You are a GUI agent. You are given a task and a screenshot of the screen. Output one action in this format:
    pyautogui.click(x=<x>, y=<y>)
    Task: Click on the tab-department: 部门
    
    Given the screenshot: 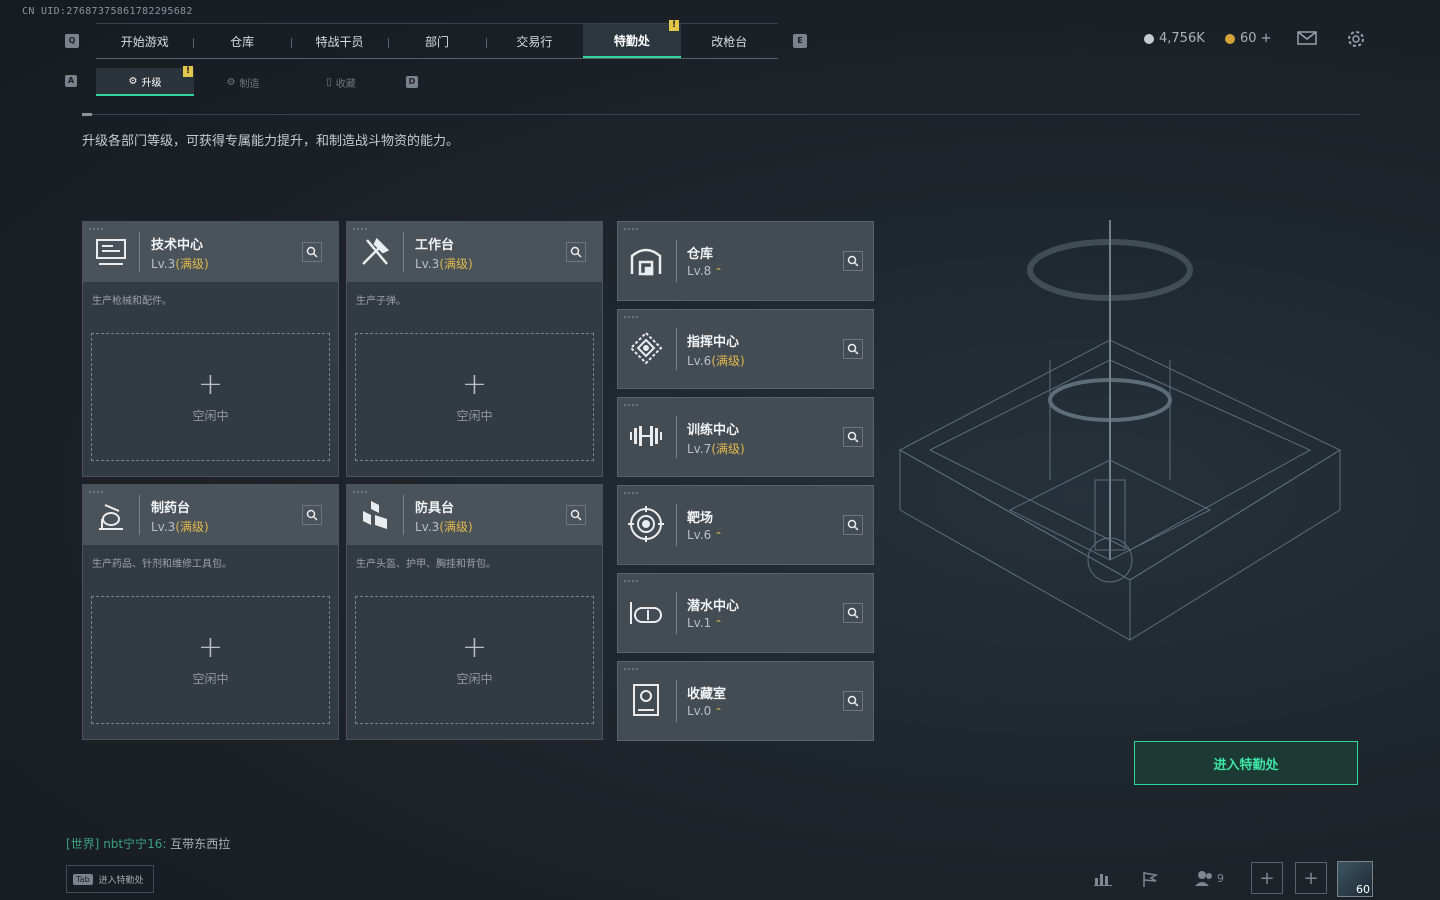 What is the action you would take?
    pyautogui.click(x=436, y=41)
    